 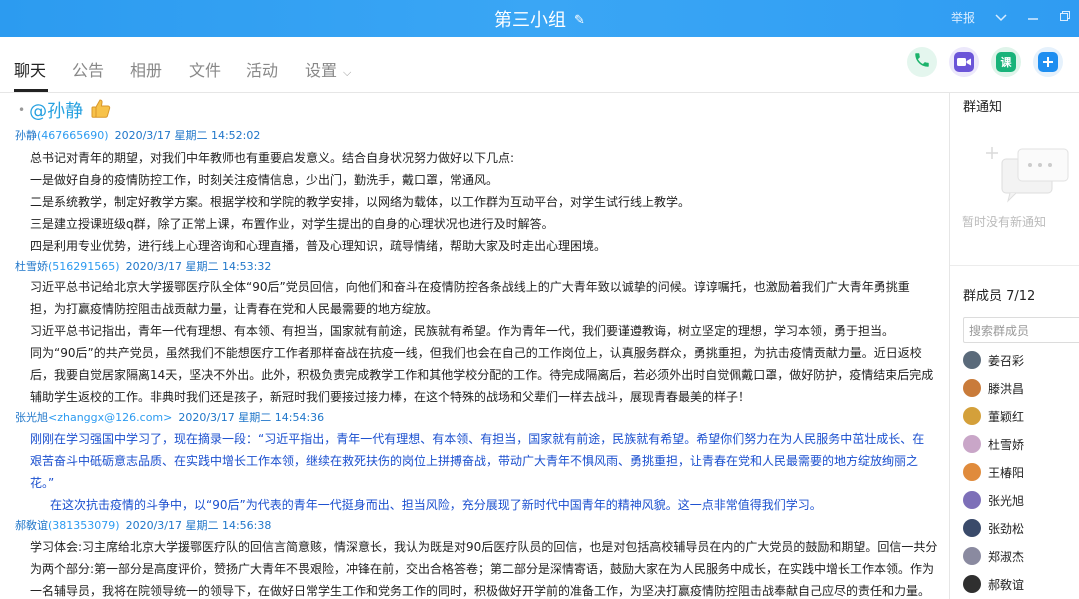 I want to click on message-time: 2020/3/17 星期二 14:53:32, so click(x=198, y=266).